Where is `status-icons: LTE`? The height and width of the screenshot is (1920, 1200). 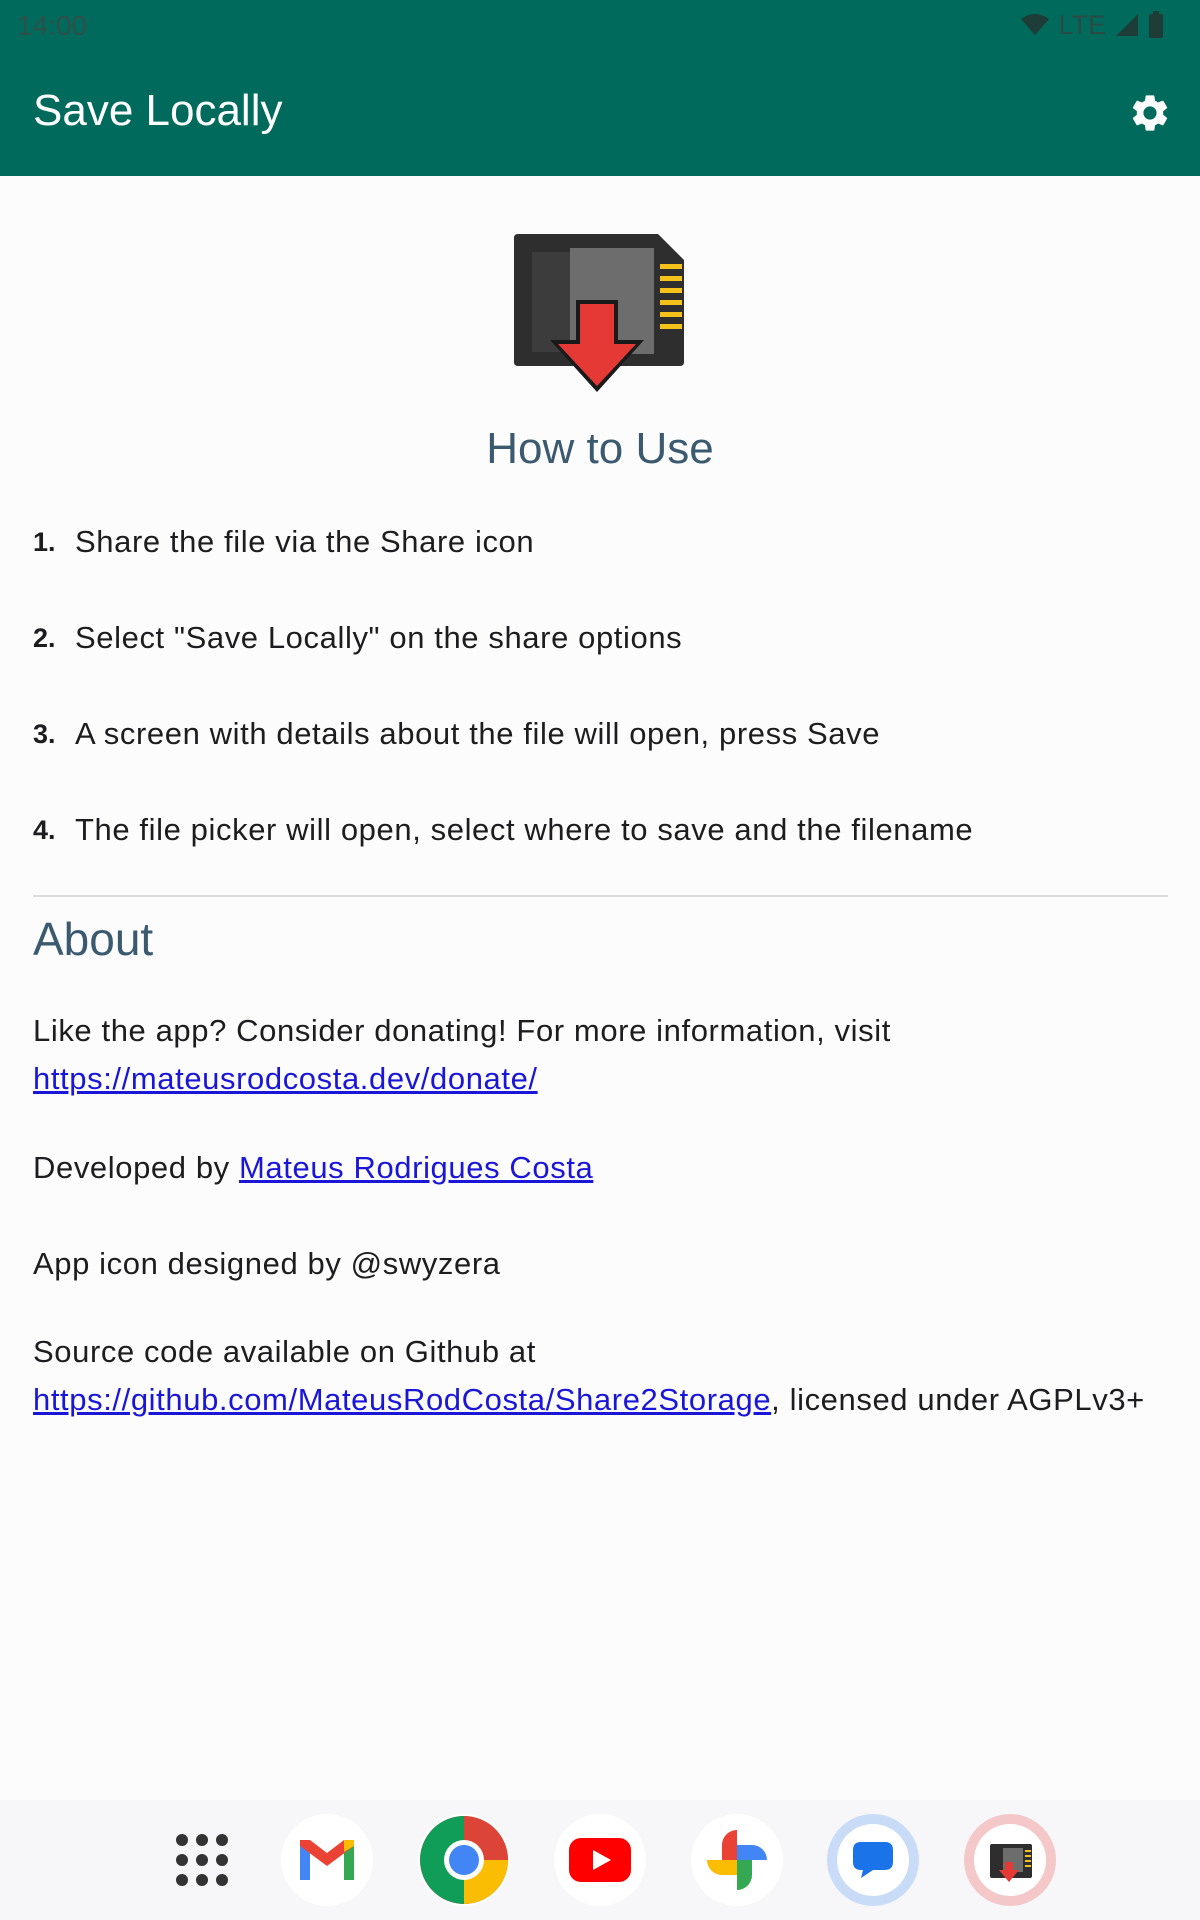
status-icons: LTE is located at coordinates (1092, 25).